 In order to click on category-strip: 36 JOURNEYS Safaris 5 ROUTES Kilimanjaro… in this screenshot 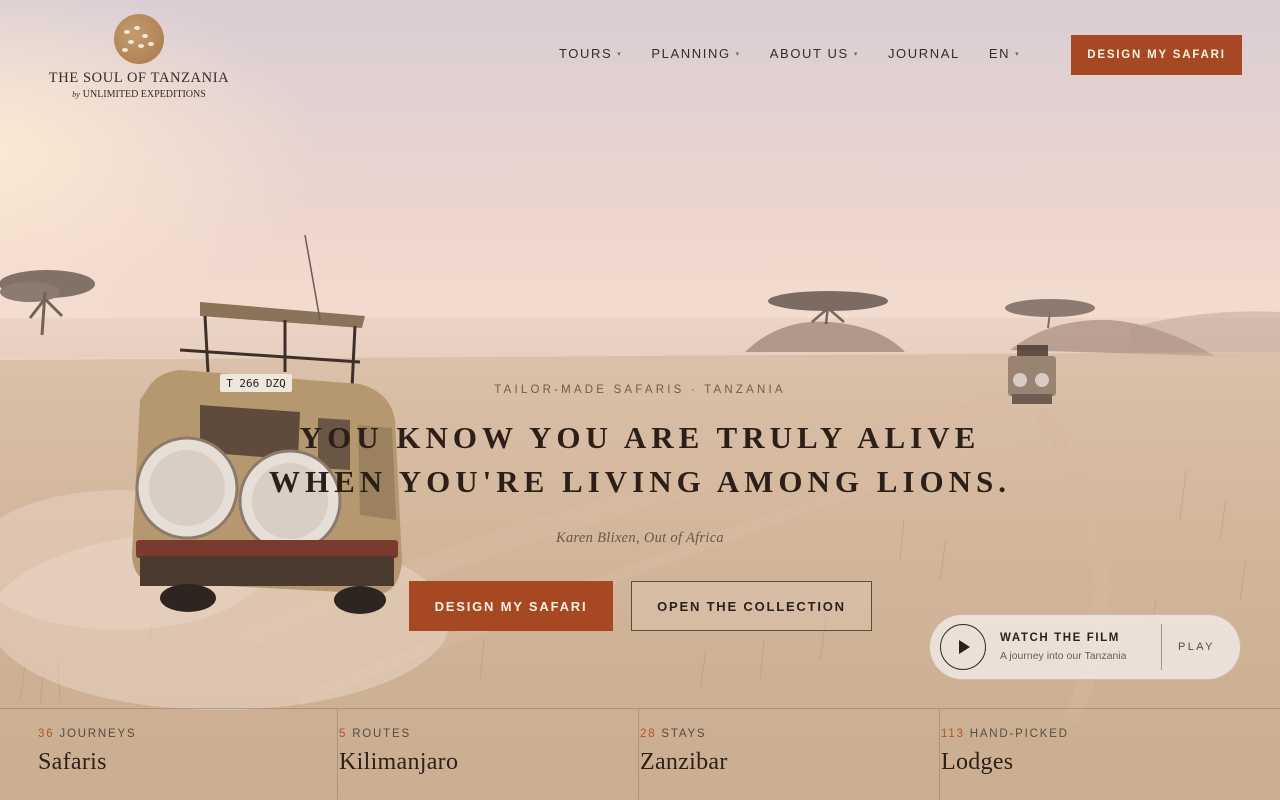, I will do `click(640, 754)`.